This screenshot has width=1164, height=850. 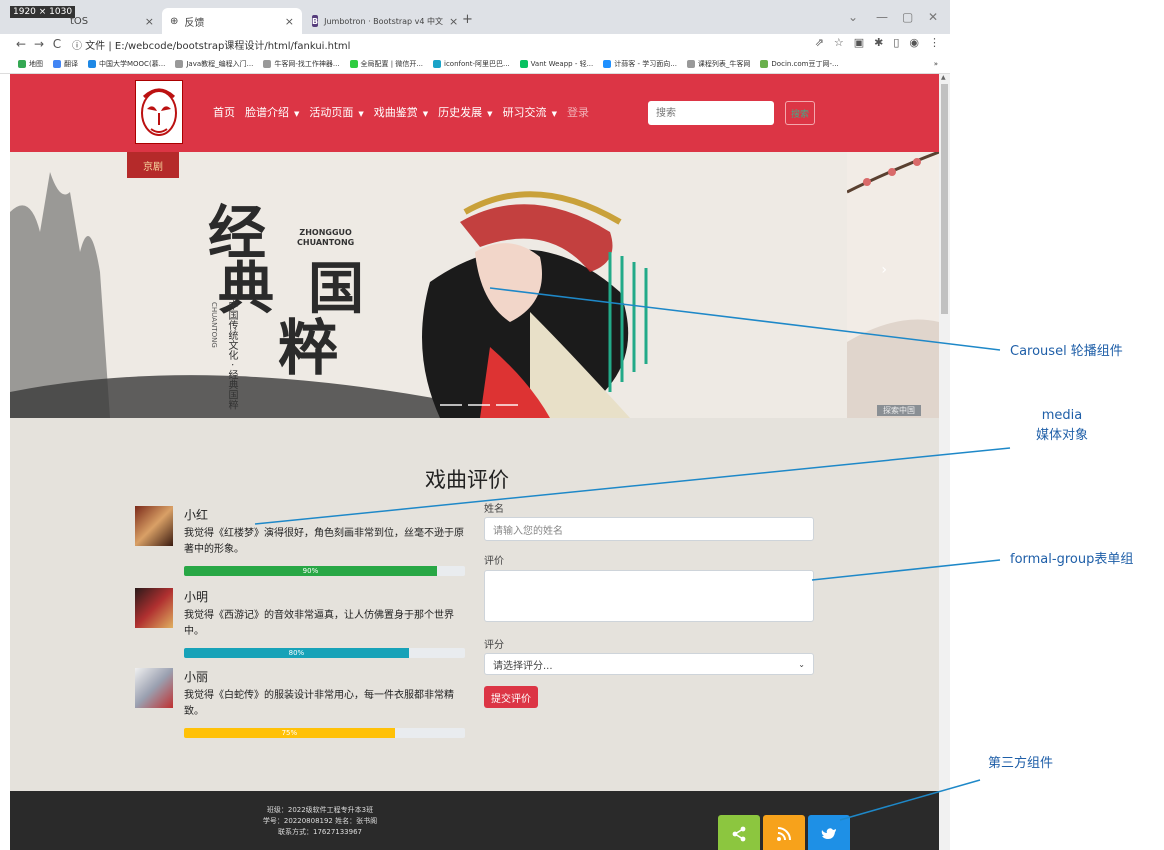 I want to click on annotation-carousel: Carousel 轮播组件, so click(x=1066, y=351).